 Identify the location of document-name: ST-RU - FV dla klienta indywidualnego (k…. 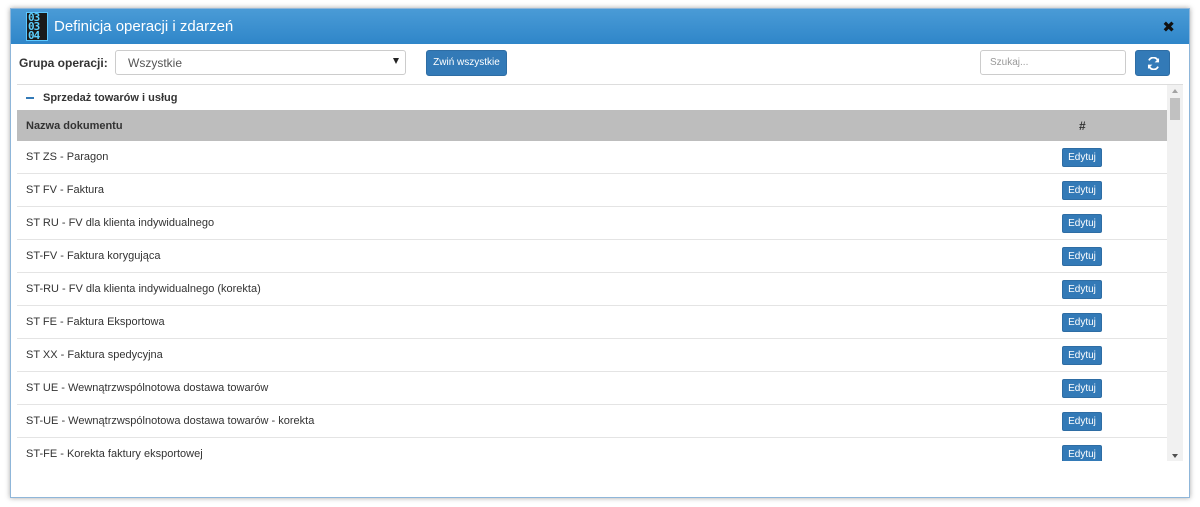
(143, 289).